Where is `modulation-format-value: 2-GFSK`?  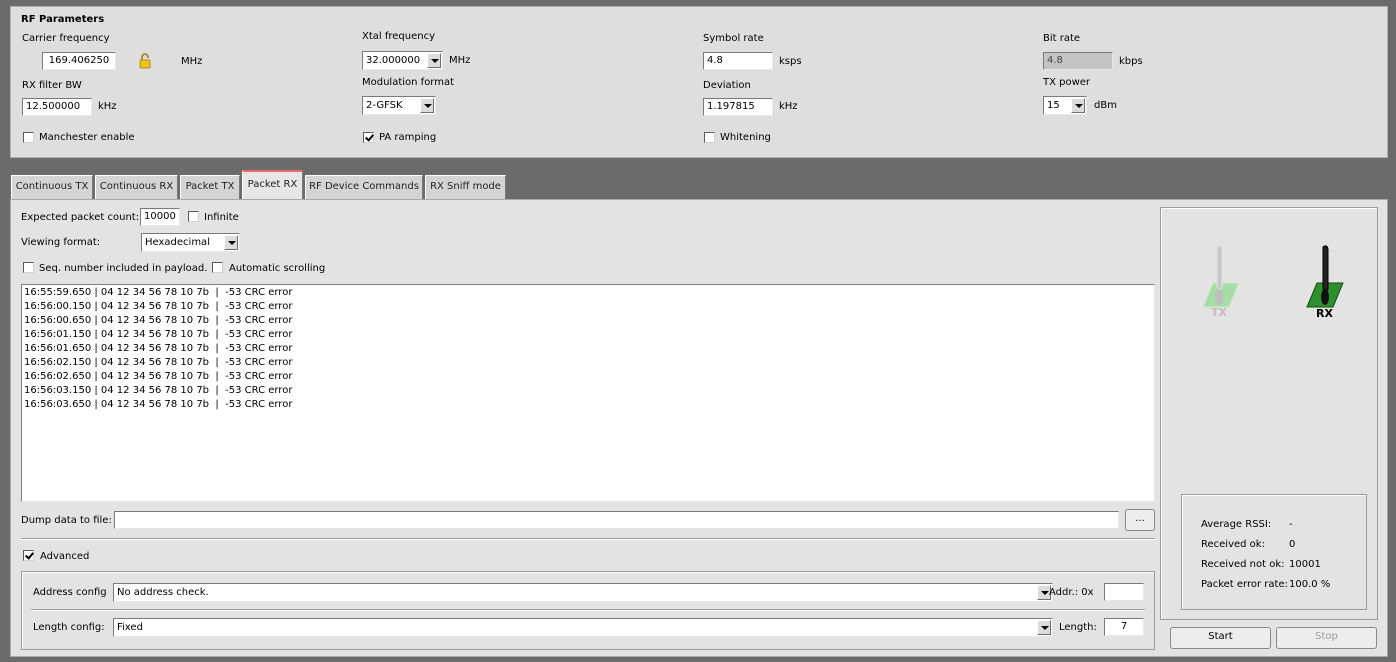
modulation-format-value: 2-GFSK is located at coordinates (384, 105).